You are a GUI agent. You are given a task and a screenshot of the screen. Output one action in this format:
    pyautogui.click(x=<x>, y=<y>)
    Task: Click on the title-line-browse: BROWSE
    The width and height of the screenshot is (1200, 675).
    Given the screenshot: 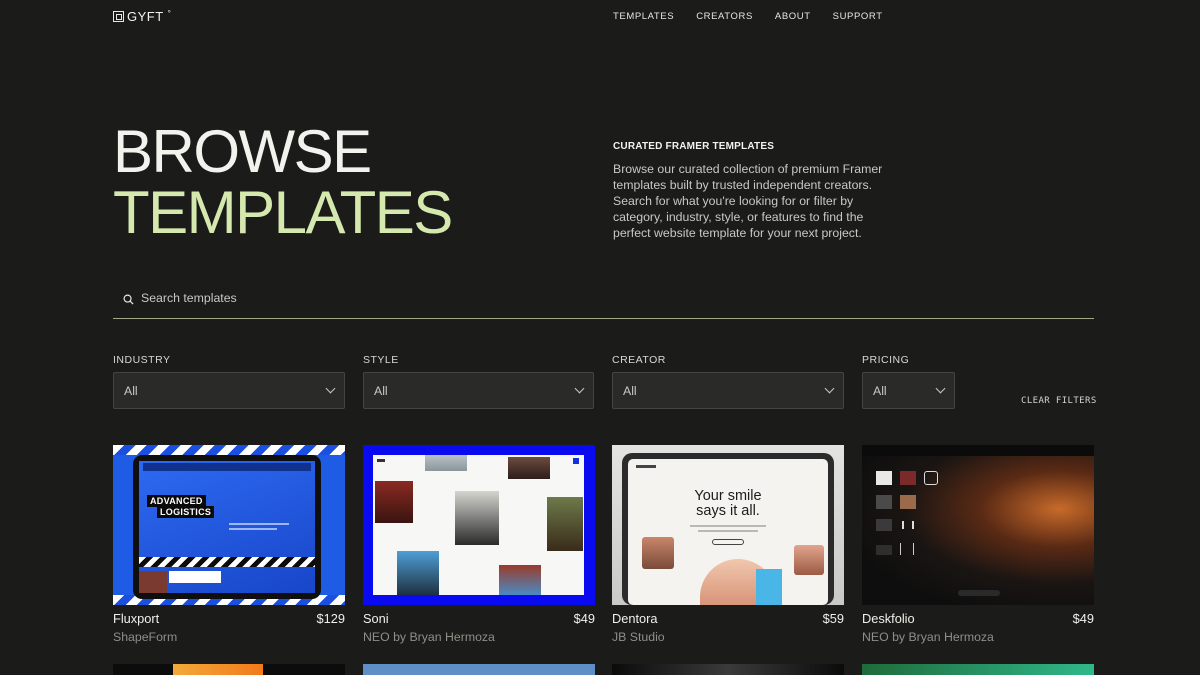 What is the action you would take?
    pyautogui.click(x=242, y=151)
    